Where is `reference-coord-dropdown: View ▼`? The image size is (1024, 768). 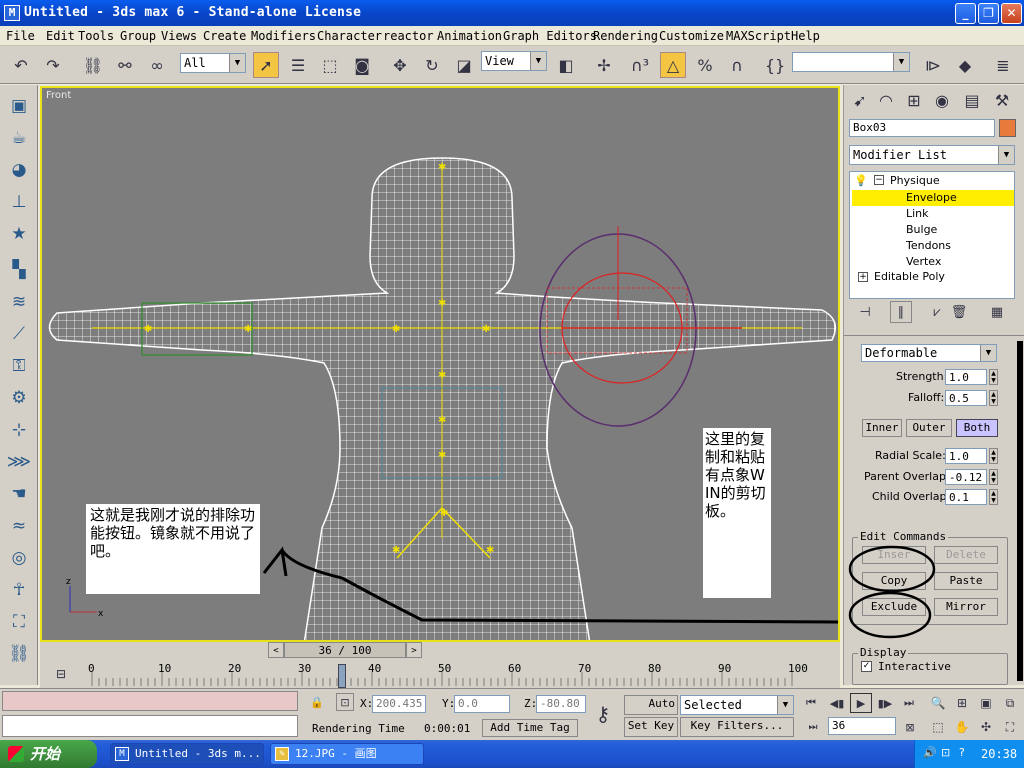
reference-coord-dropdown: View ▼ is located at coordinates (514, 61).